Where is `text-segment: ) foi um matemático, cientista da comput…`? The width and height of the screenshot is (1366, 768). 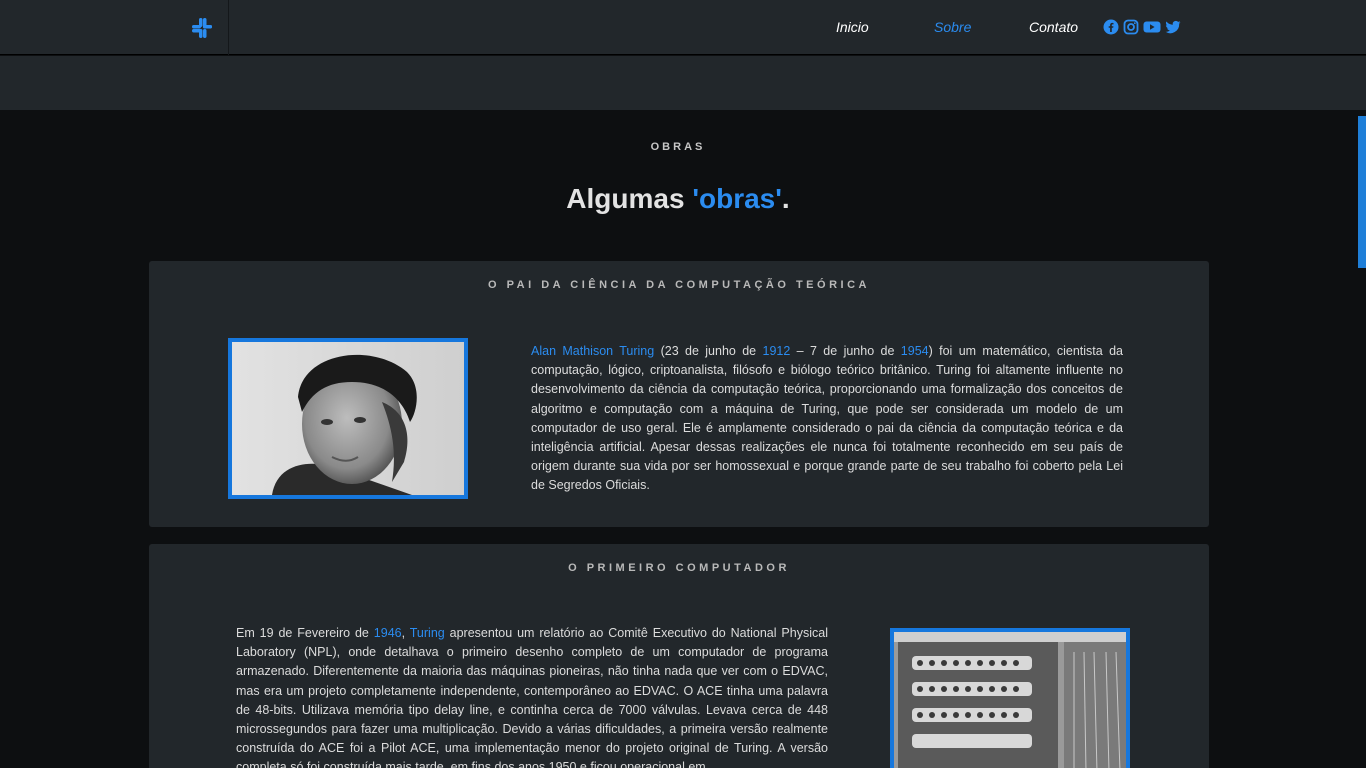
text-segment: ) foi um matemático, cientista da comput… is located at coordinates (827, 418).